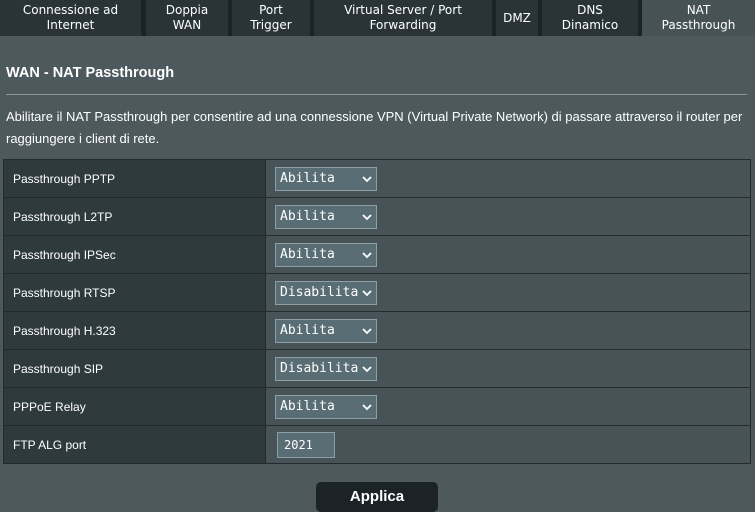  What do you see at coordinates (403, 25) in the screenshot?
I see `tab-label-line2: Forwarding` at bounding box center [403, 25].